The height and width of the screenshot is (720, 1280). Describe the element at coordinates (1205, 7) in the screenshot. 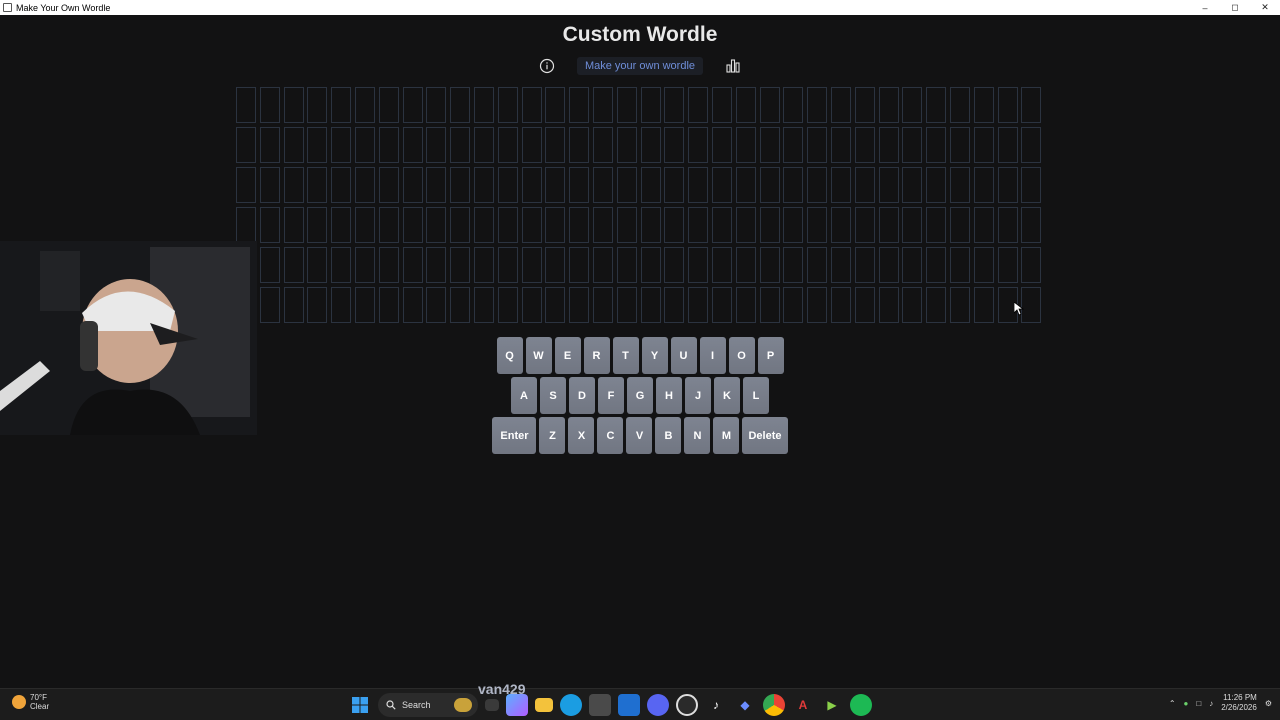

I see `minimize-icon: –` at that location.